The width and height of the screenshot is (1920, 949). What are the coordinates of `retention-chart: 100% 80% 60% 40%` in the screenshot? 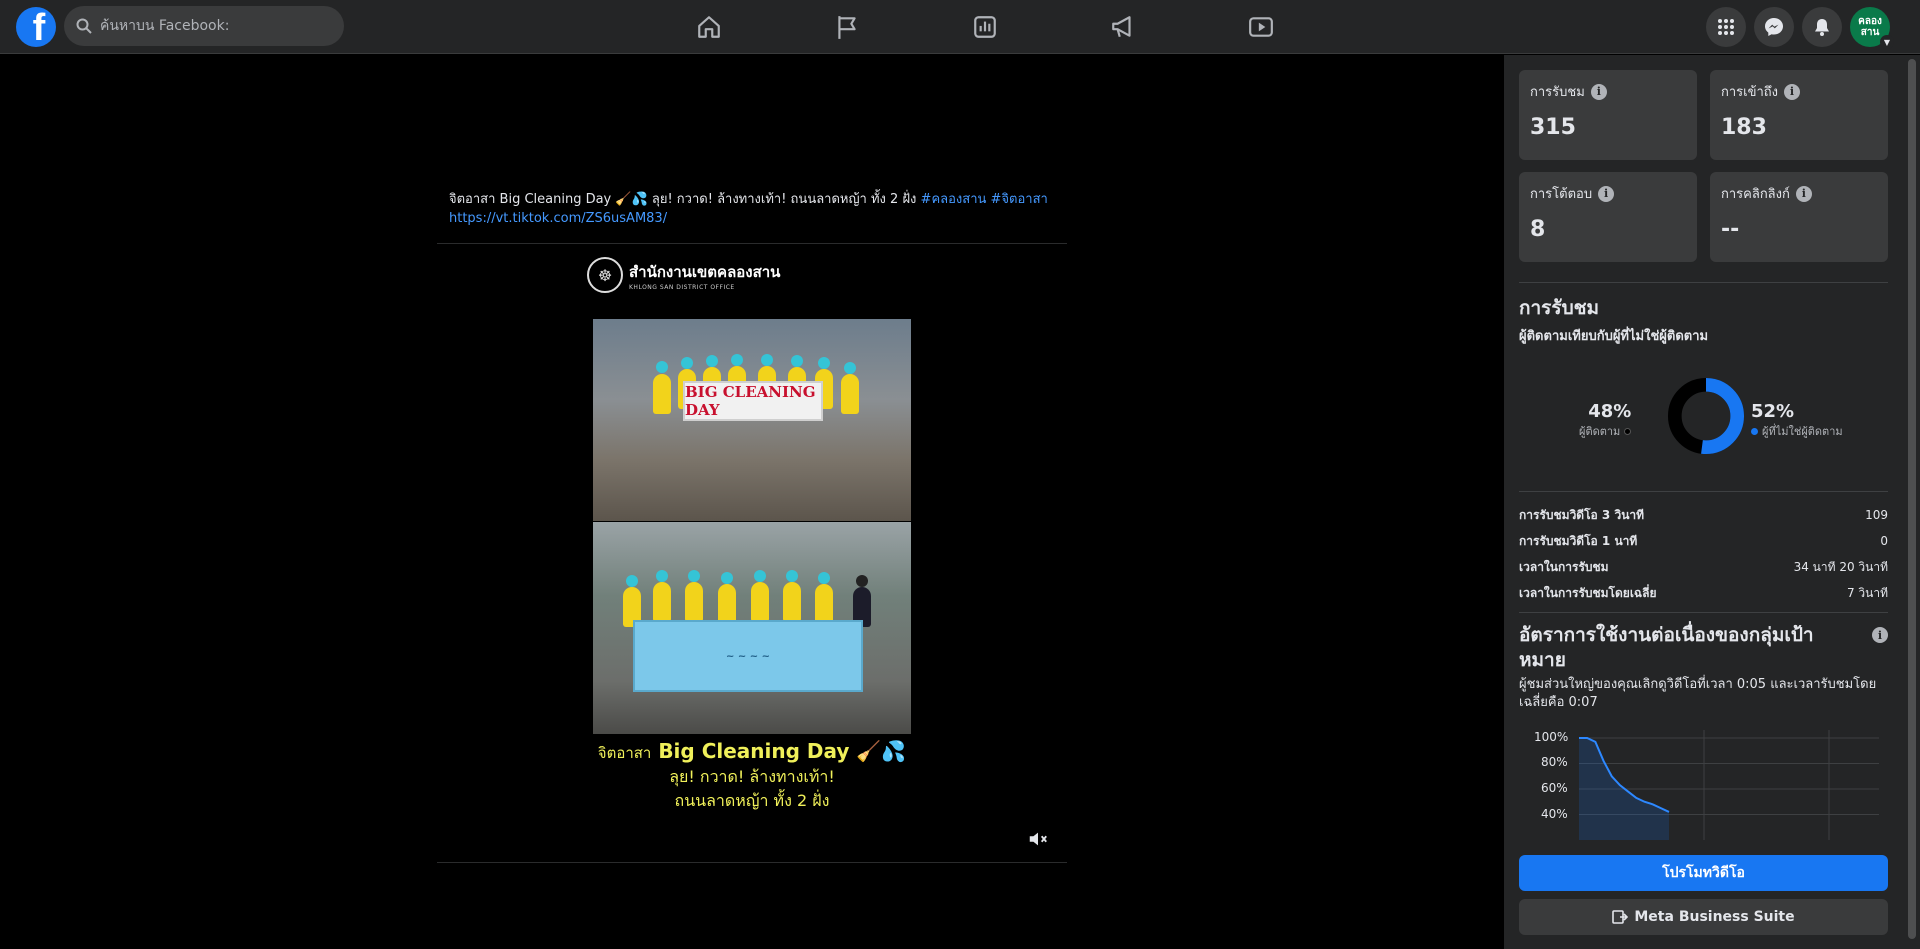 It's located at (1703, 785).